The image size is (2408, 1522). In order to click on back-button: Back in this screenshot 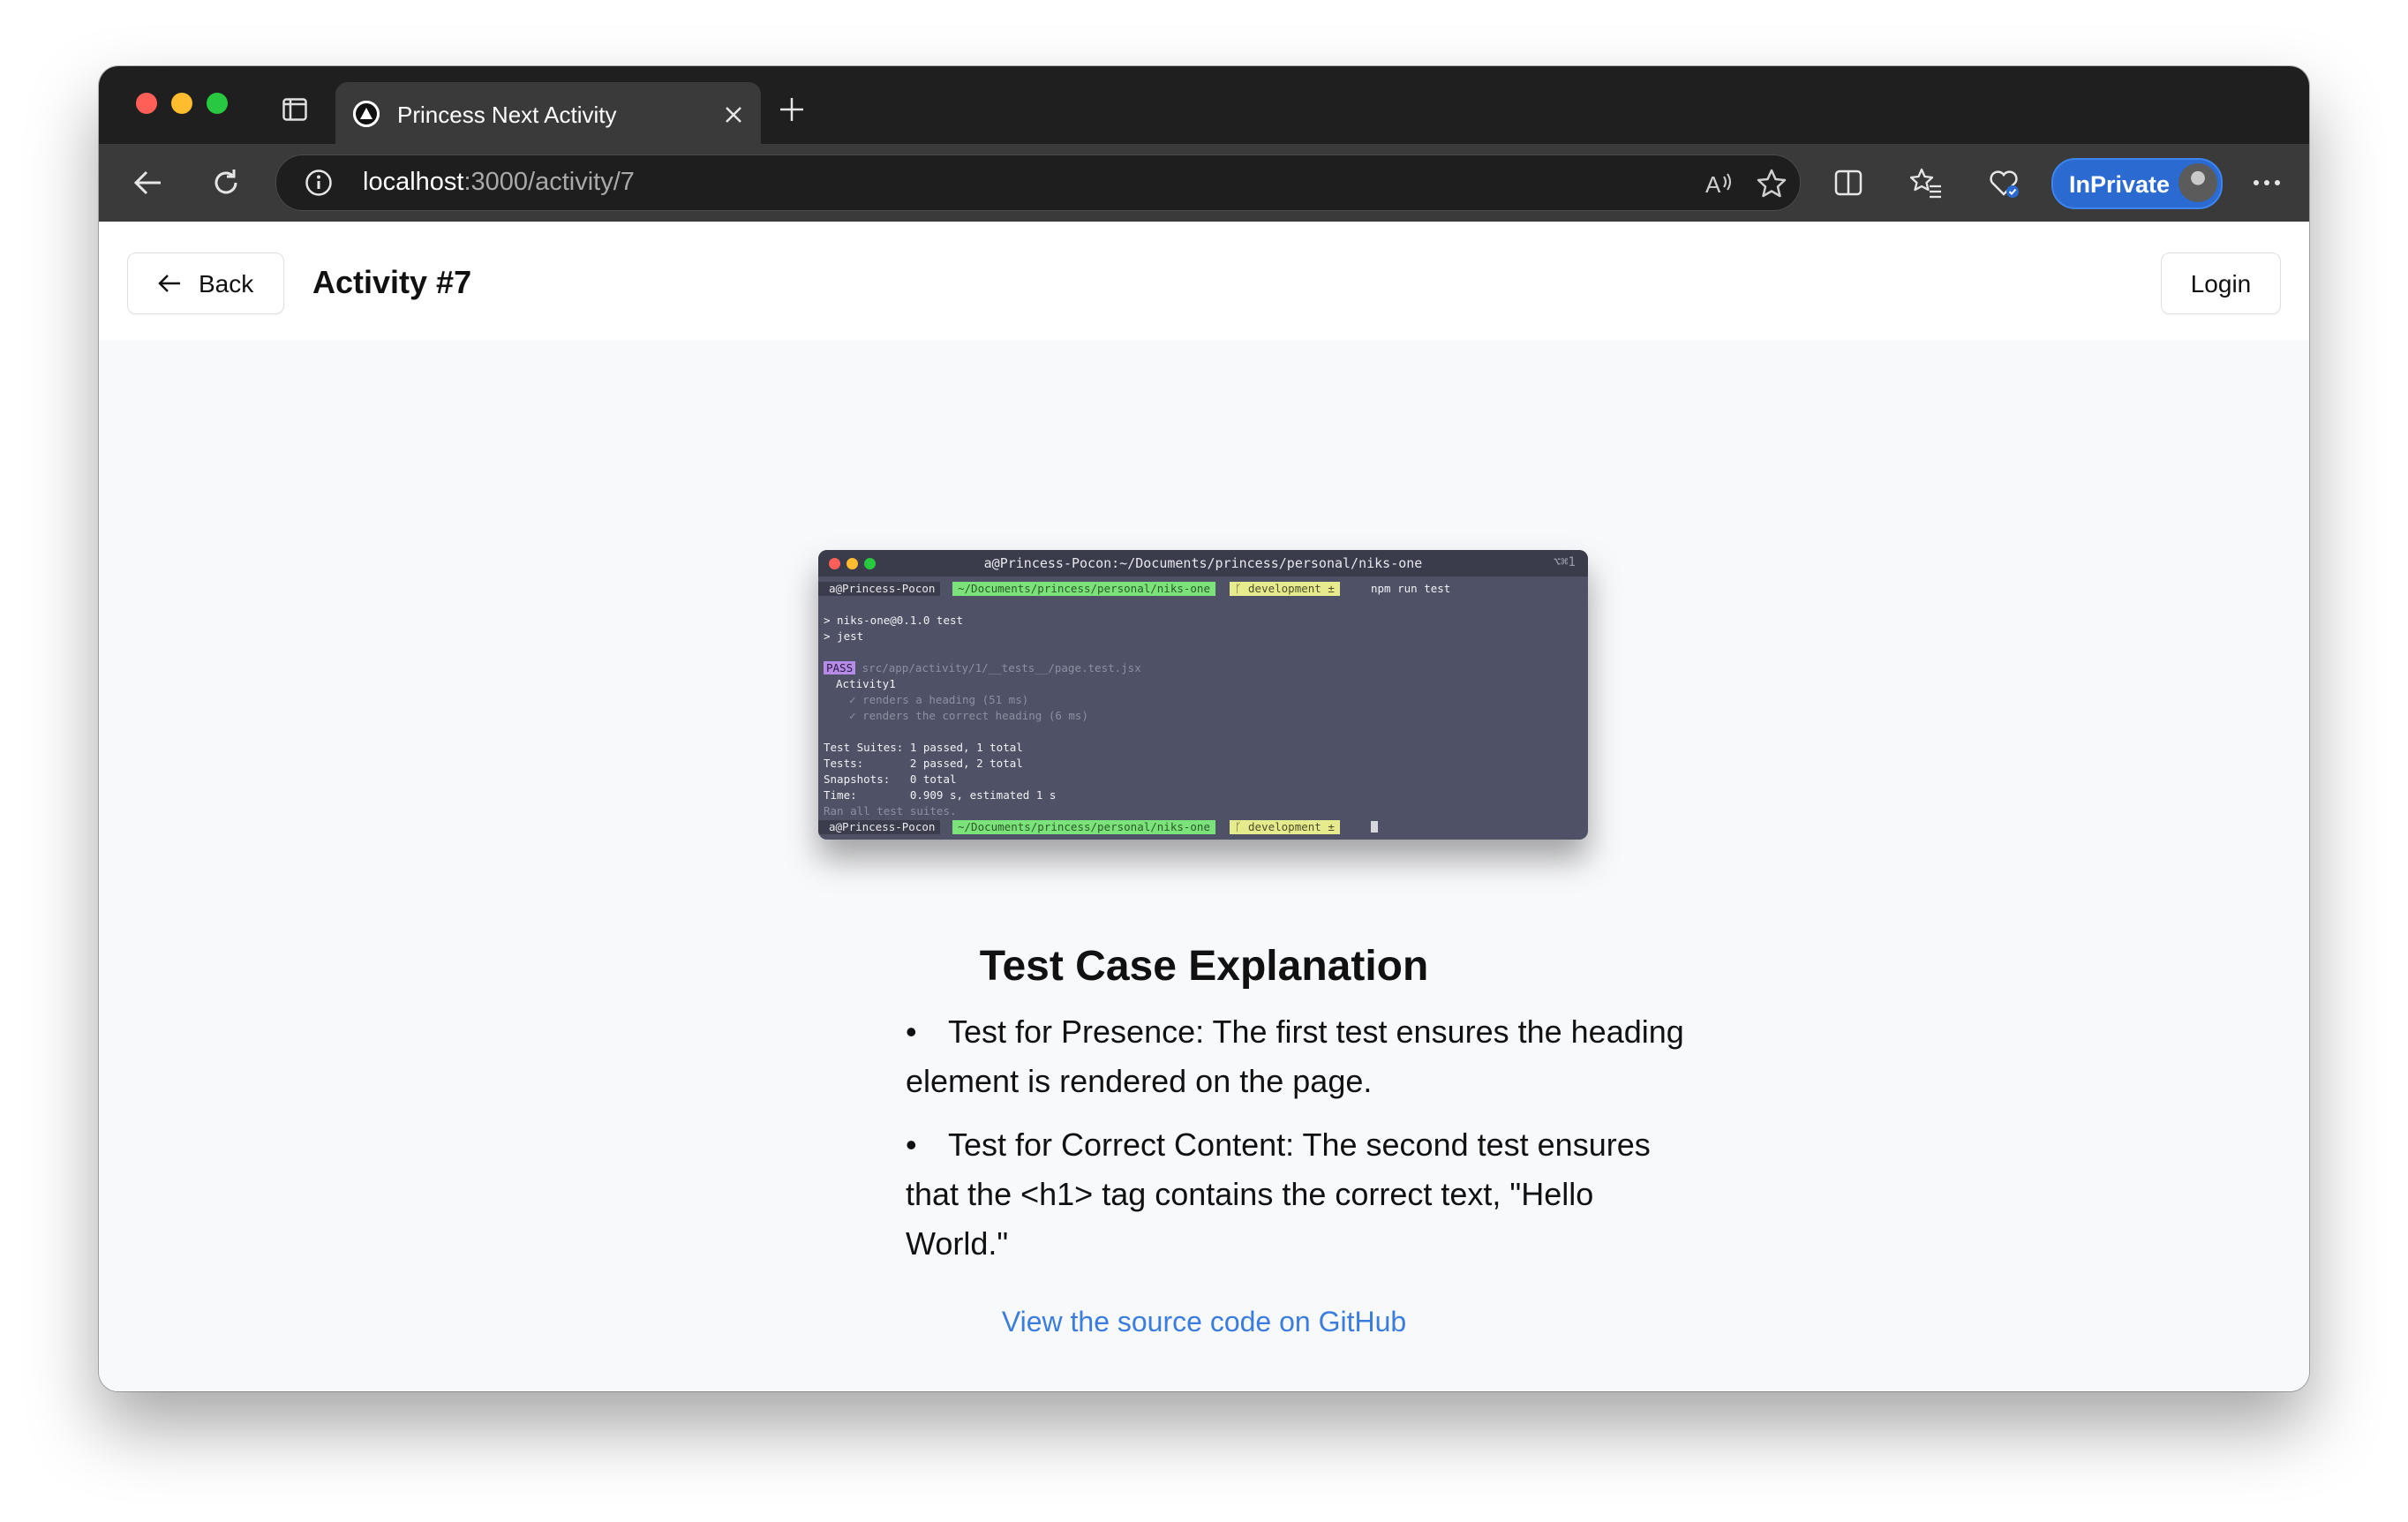, I will do `click(205, 283)`.